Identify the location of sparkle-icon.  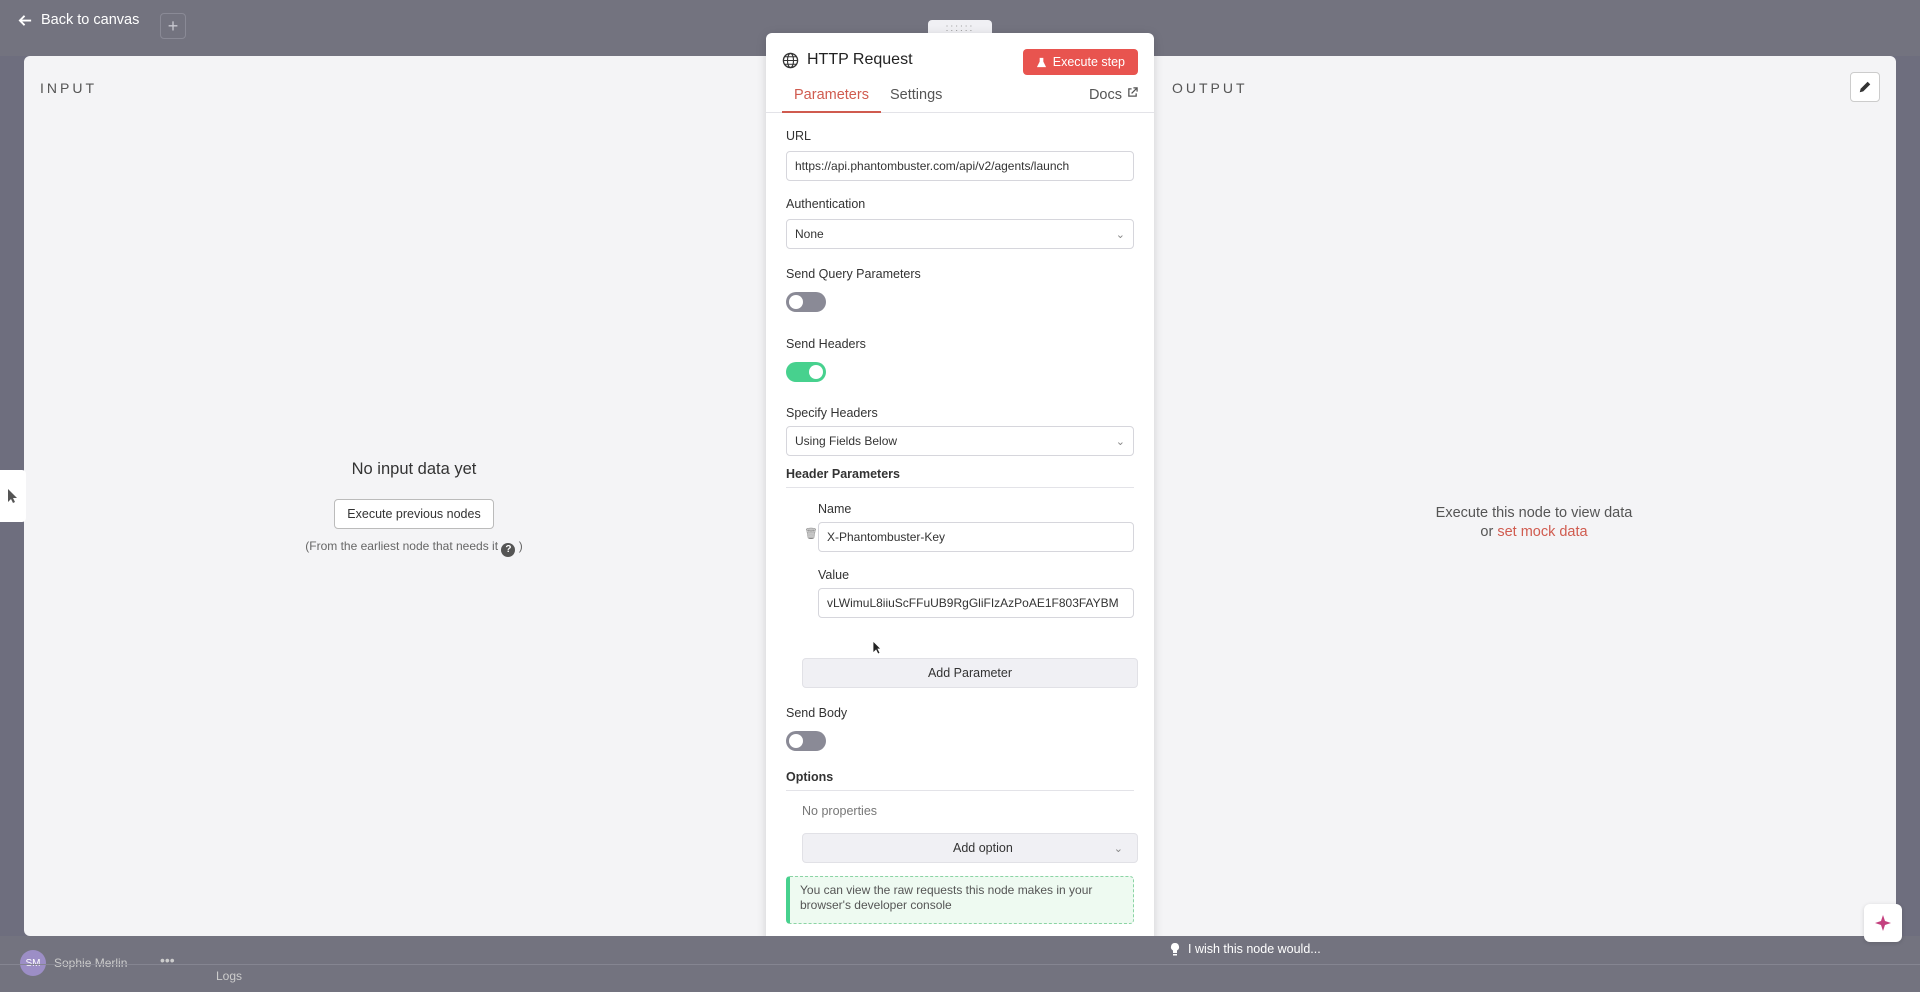
(1883, 923).